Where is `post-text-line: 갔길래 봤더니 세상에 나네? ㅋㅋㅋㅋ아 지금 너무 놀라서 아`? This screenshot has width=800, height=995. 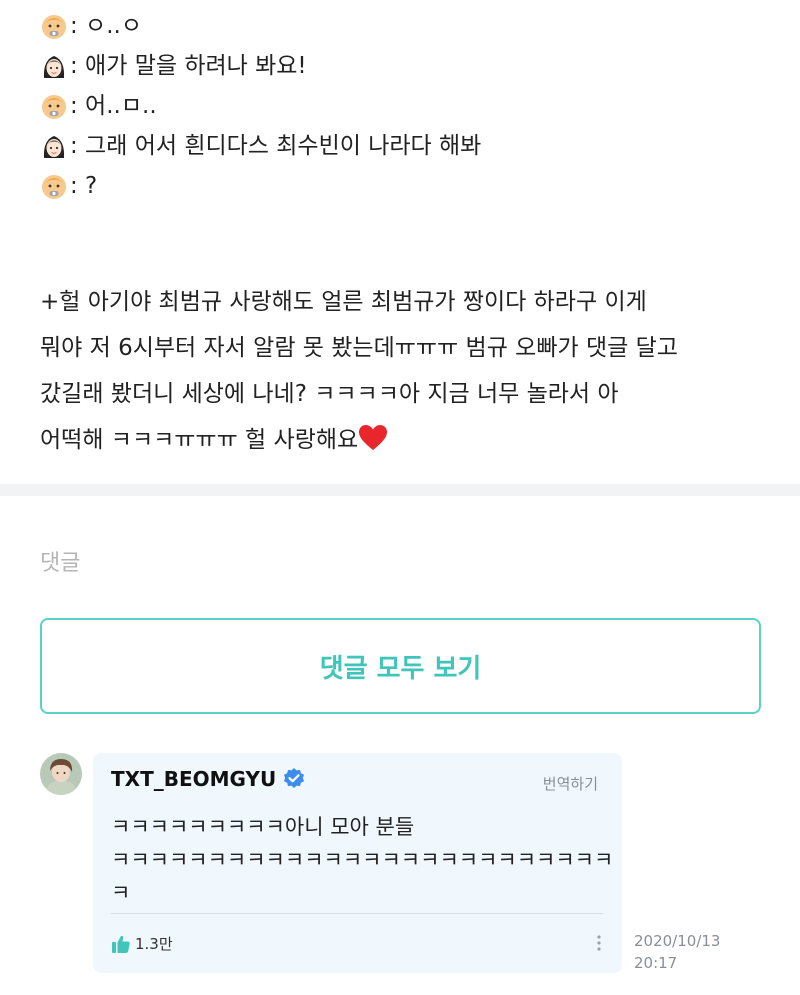
post-text-line: 갔길래 봤더니 세상에 나네? ㅋㅋㅋㅋ아 지금 너무 놀라서 아 is located at coordinates (329, 394).